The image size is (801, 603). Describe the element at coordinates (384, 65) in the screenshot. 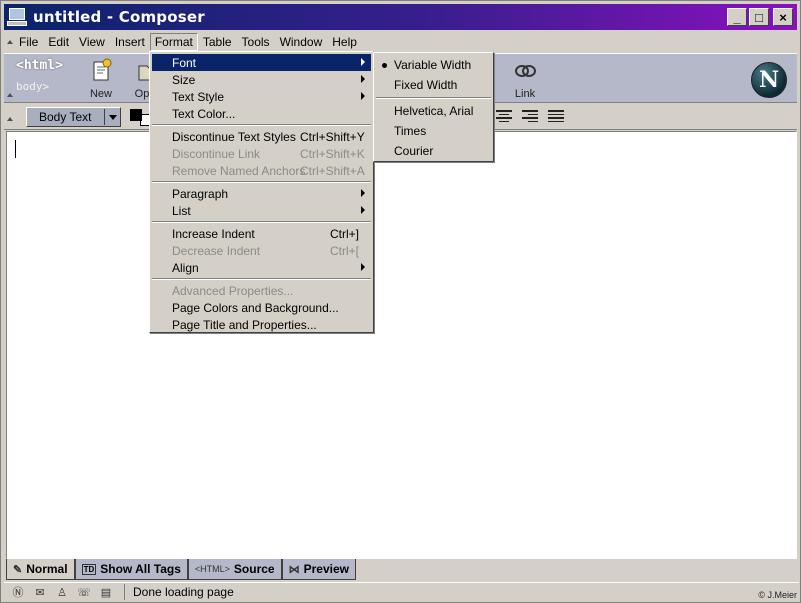

I see `radio-bullet-icon` at that location.